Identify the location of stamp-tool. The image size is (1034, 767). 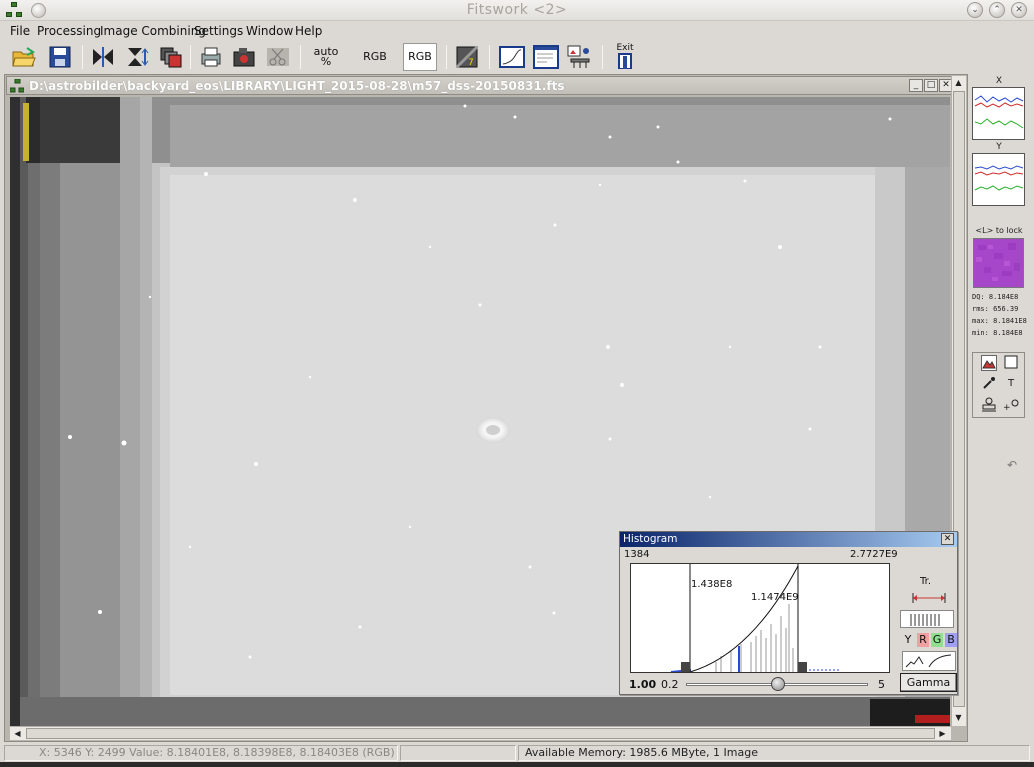
(989, 405).